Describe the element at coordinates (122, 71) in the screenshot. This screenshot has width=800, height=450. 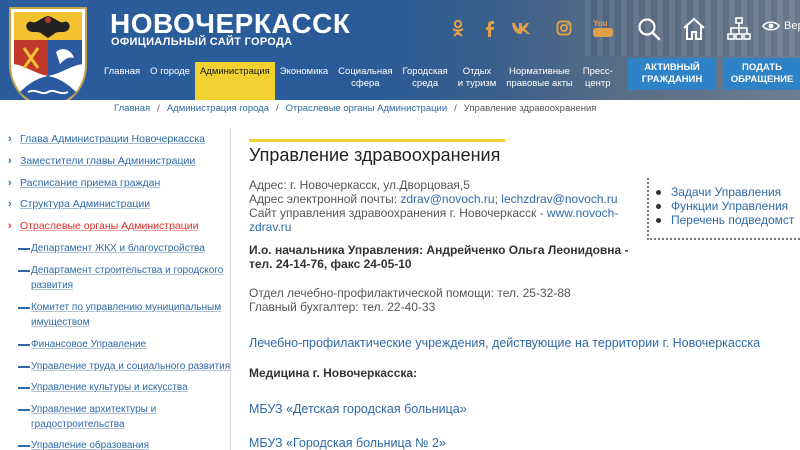
I see `nav-item-label: Главная` at that location.